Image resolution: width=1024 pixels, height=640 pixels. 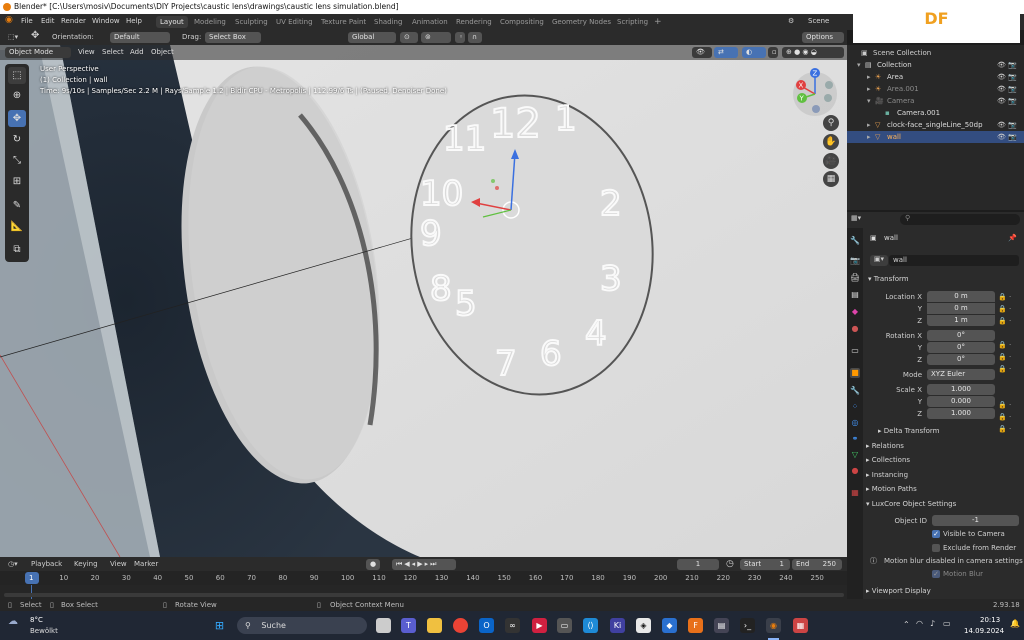 What do you see at coordinates (474, 22) in the screenshot?
I see `tab-rendering: Rendering` at bounding box center [474, 22].